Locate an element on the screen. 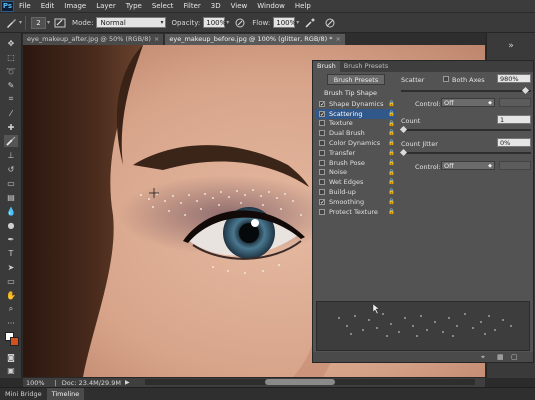 The width and height of the screenshot is (535, 400). gradient-tool-icon: ▤ is located at coordinates (11, 197).